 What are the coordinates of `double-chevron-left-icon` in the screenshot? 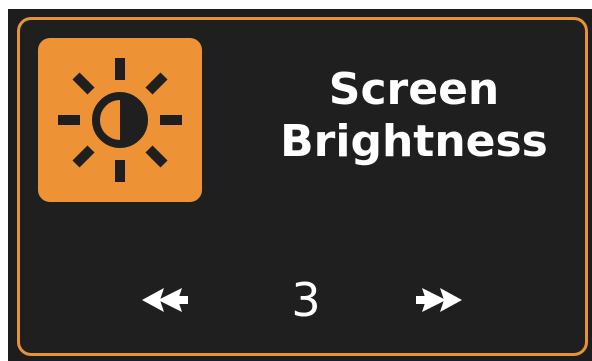 It's located at (165, 300).